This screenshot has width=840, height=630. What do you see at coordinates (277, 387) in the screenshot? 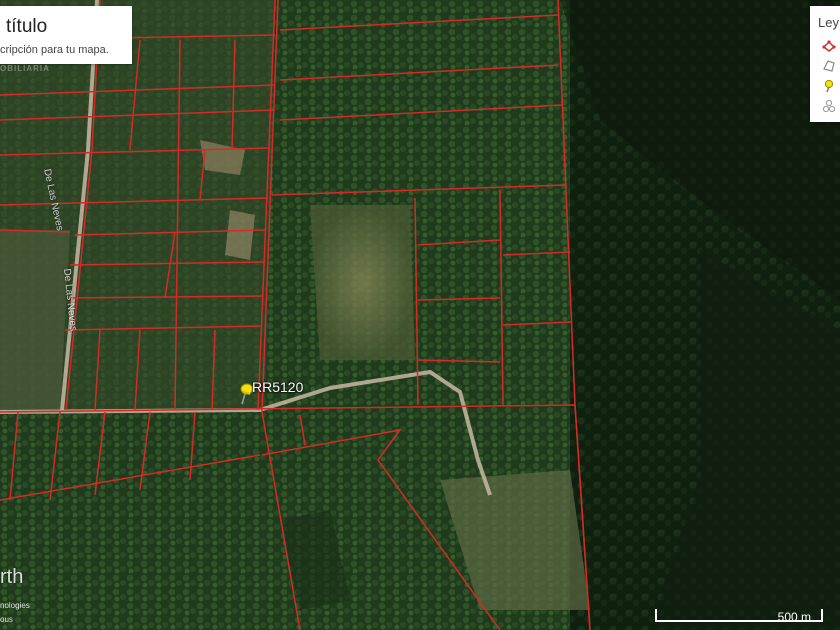
I see `placemark-label: RR5120` at bounding box center [277, 387].